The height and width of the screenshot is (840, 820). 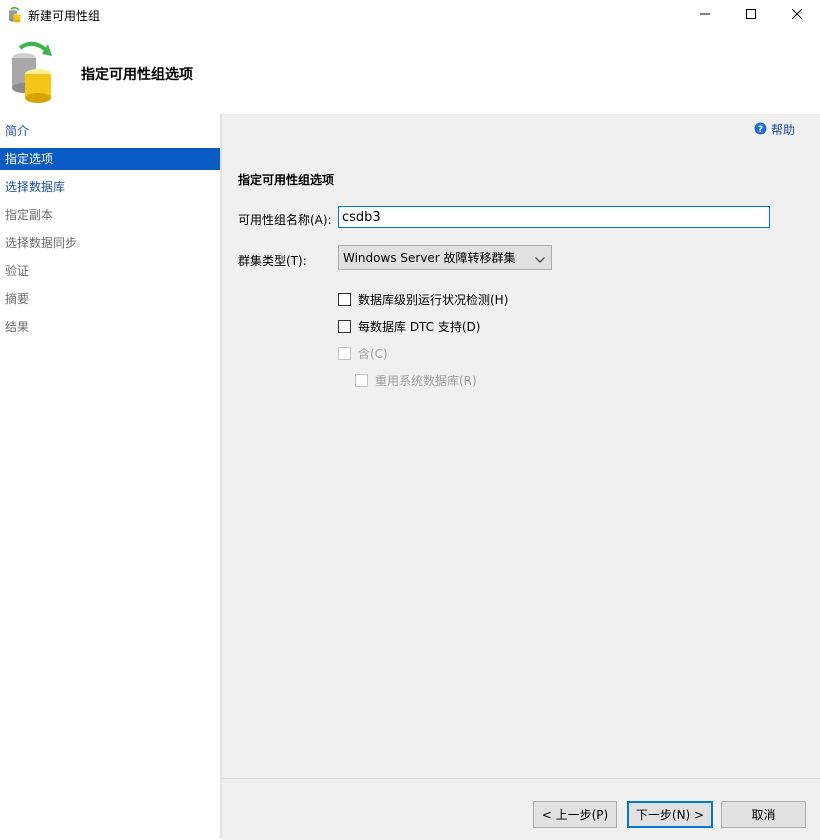 I want to click on database-cluster-icon, so click(x=33, y=73).